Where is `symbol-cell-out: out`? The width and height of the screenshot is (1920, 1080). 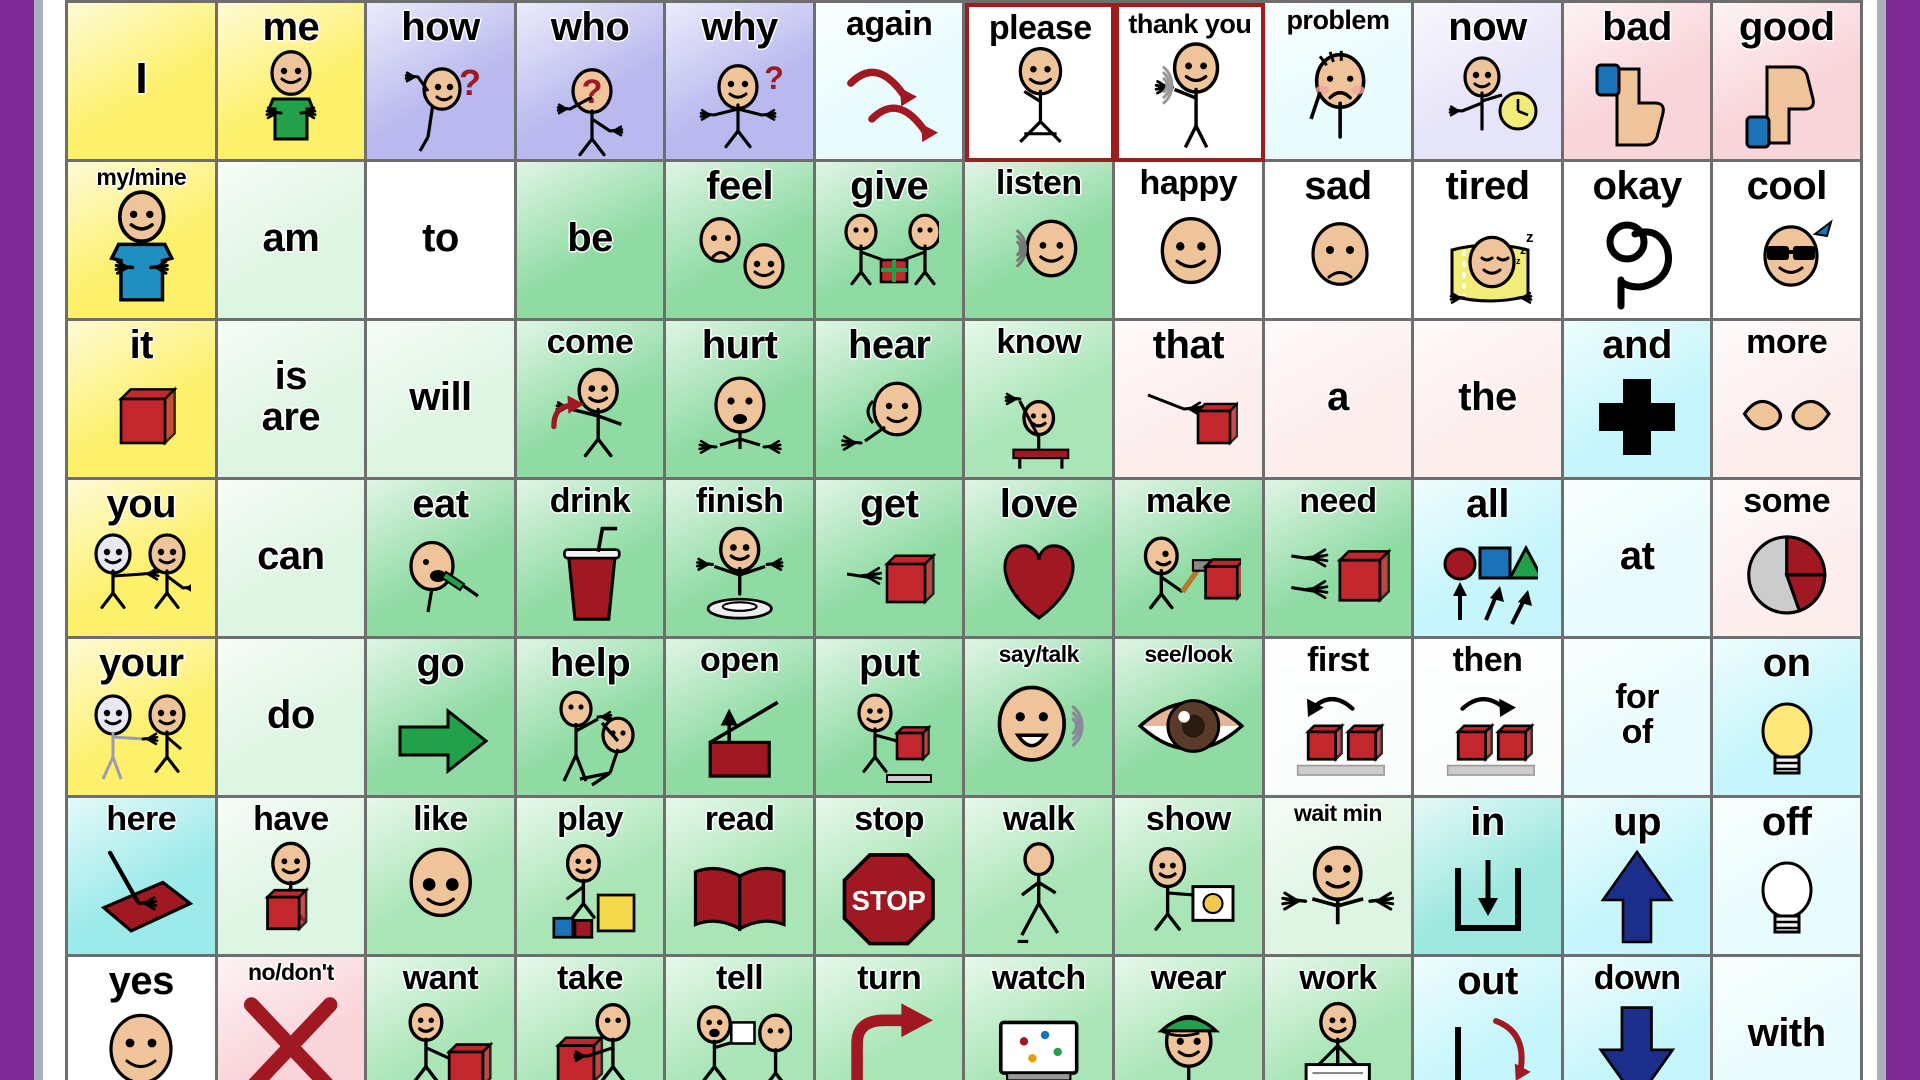 symbol-cell-out: out is located at coordinates (1489, 1018).